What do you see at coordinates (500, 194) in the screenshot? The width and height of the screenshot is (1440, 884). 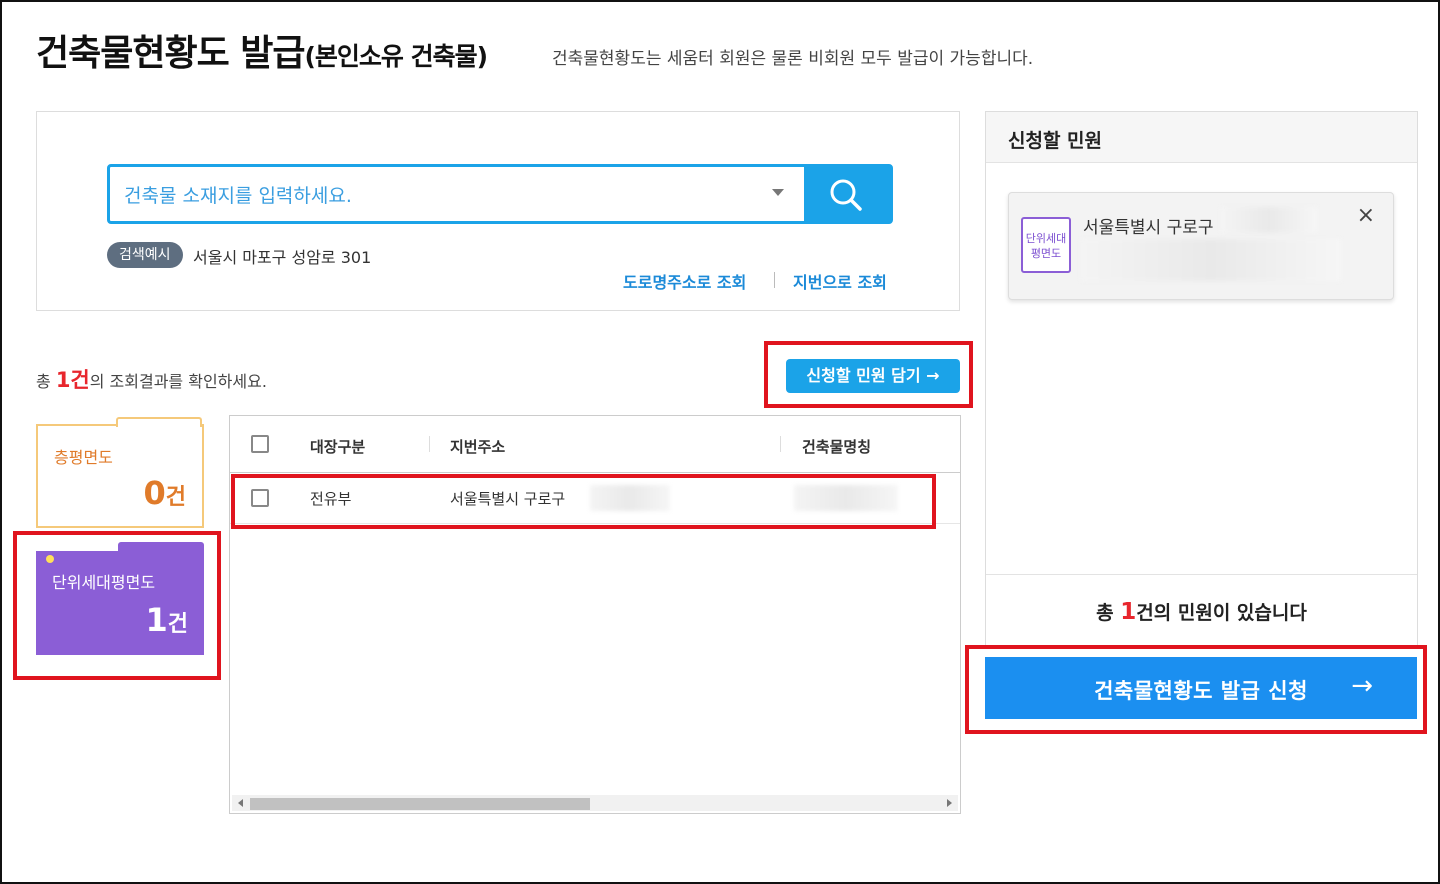 I see `address-search-box: 건축물 소재지를 입력하세요.` at bounding box center [500, 194].